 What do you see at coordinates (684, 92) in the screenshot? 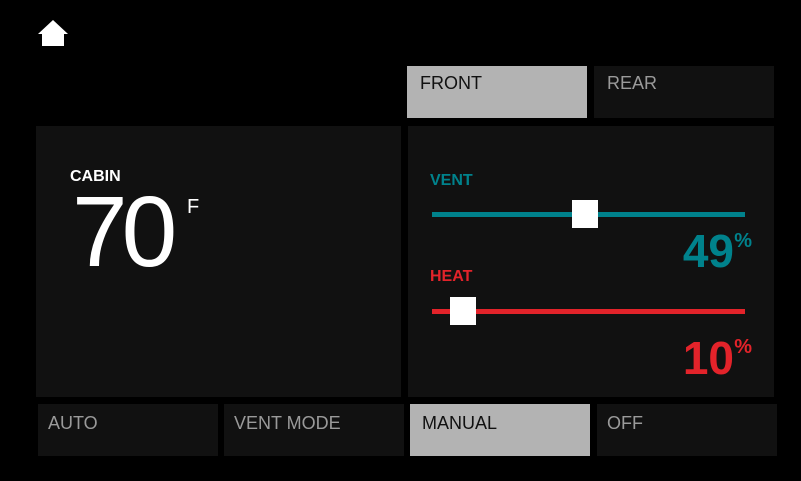
I see `tab-rear: REAR` at bounding box center [684, 92].